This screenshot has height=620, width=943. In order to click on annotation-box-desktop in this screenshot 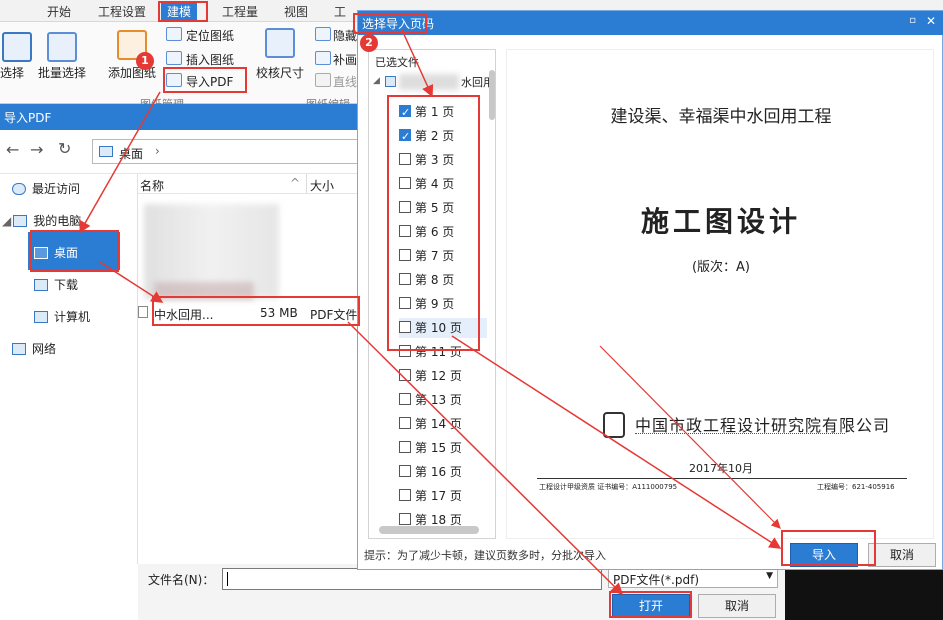, I will do `click(74, 251)`.